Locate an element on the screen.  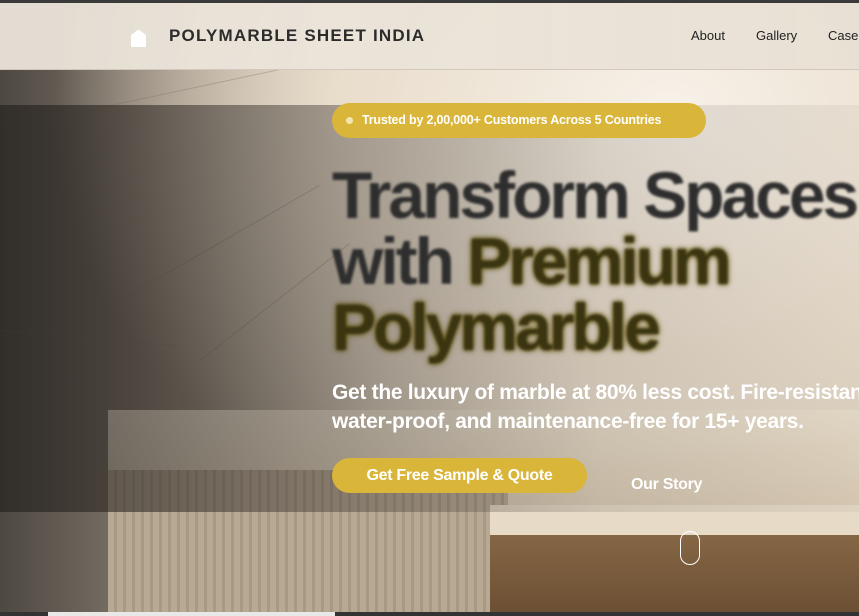
nav-case: Case is located at coordinates (843, 35).